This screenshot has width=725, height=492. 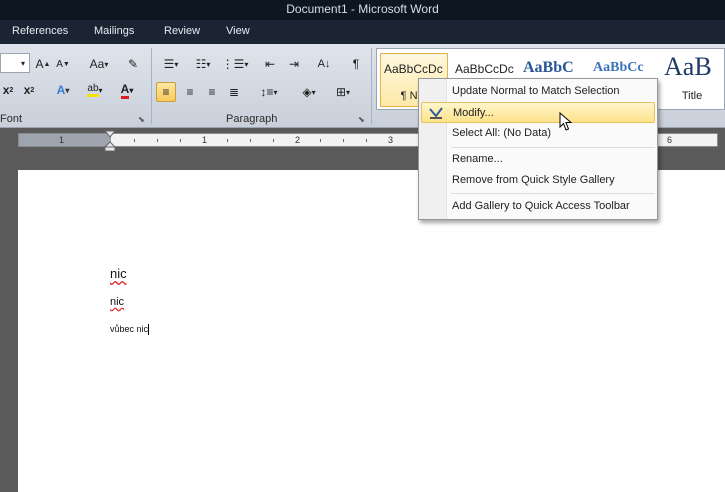 I want to click on clear-formatting-icon: ✎, so click(x=133, y=64).